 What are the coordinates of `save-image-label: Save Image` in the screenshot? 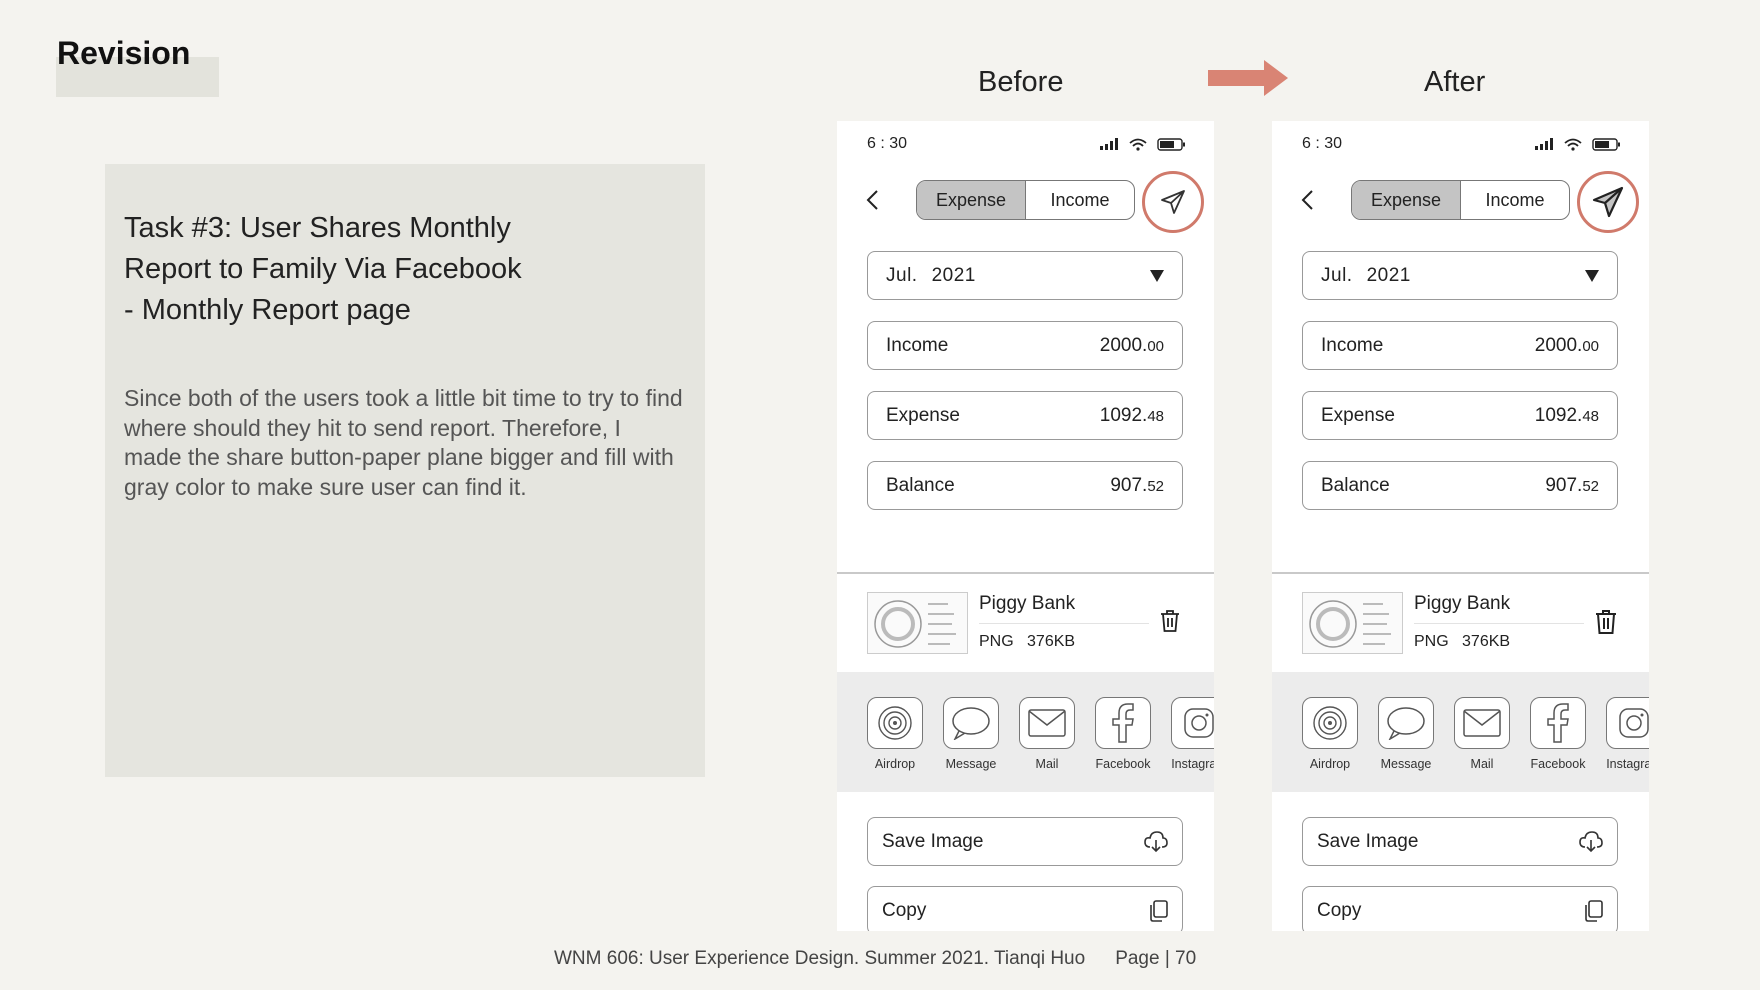 It's located at (933, 841).